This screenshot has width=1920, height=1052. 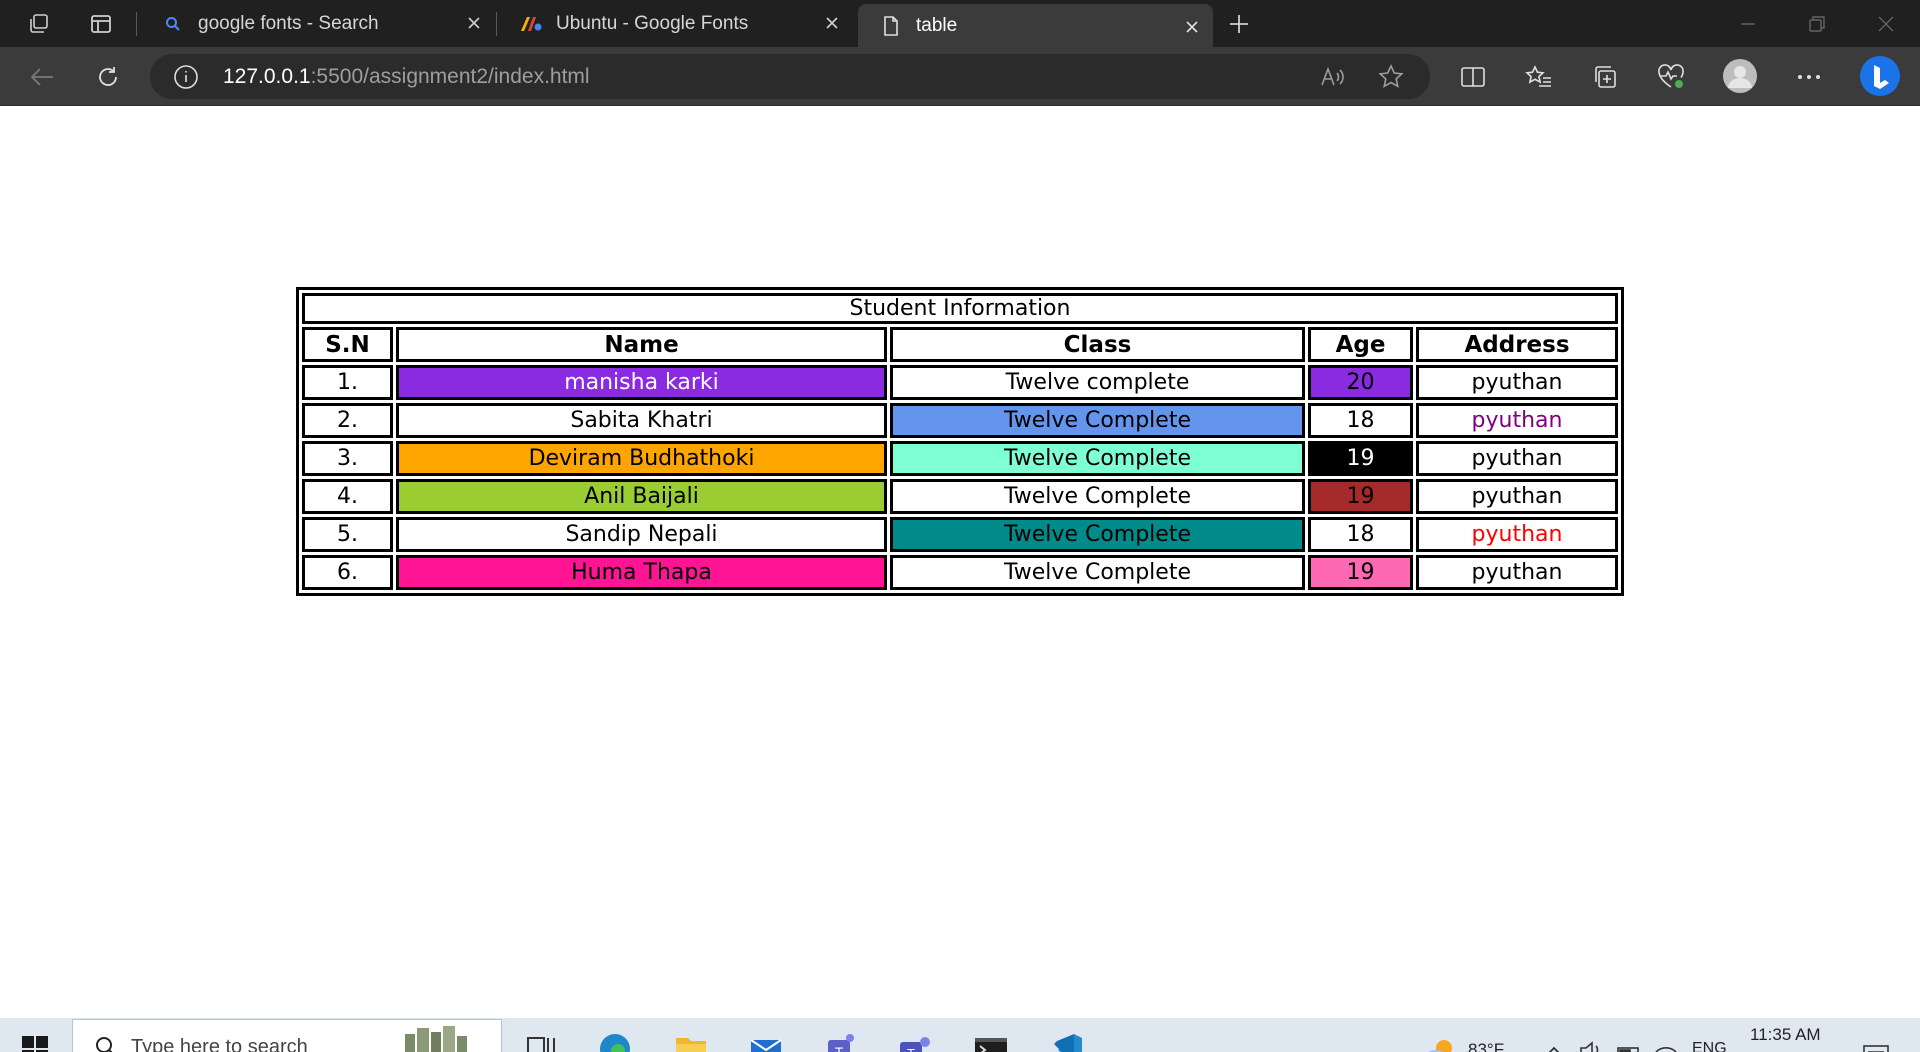 I want to click on tab-ubuntu-fonts: Ubuntu - Google Fonts, so click(x=675, y=23).